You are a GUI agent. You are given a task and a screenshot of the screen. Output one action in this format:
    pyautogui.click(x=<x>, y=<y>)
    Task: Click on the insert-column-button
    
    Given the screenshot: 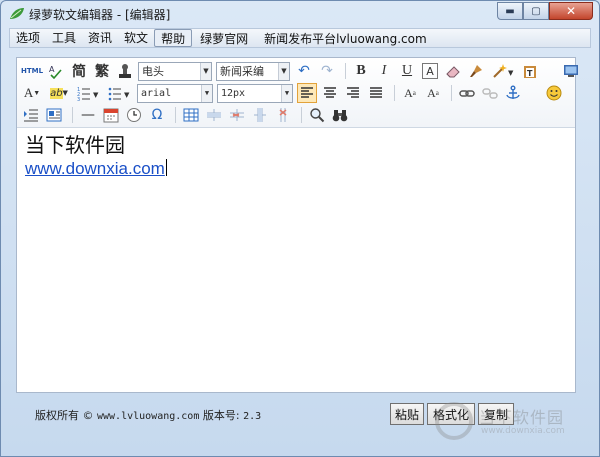 What is the action you would take?
    pyautogui.click(x=260, y=115)
    